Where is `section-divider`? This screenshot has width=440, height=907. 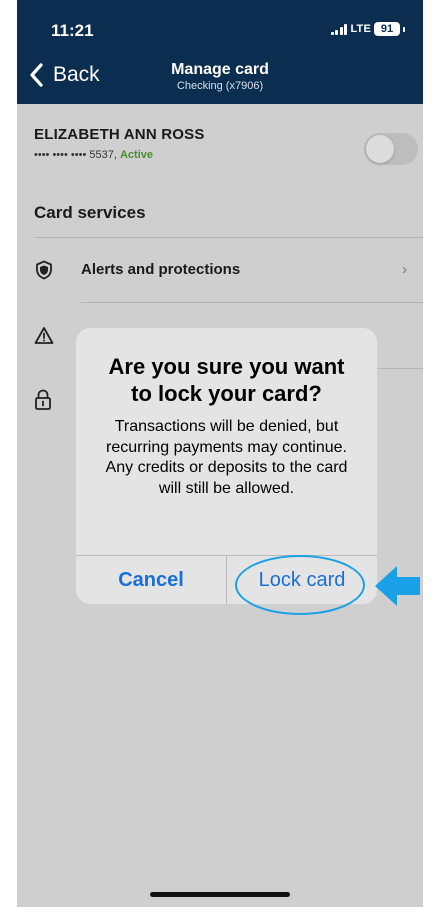 section-divider is located at coordinates (228, 237).